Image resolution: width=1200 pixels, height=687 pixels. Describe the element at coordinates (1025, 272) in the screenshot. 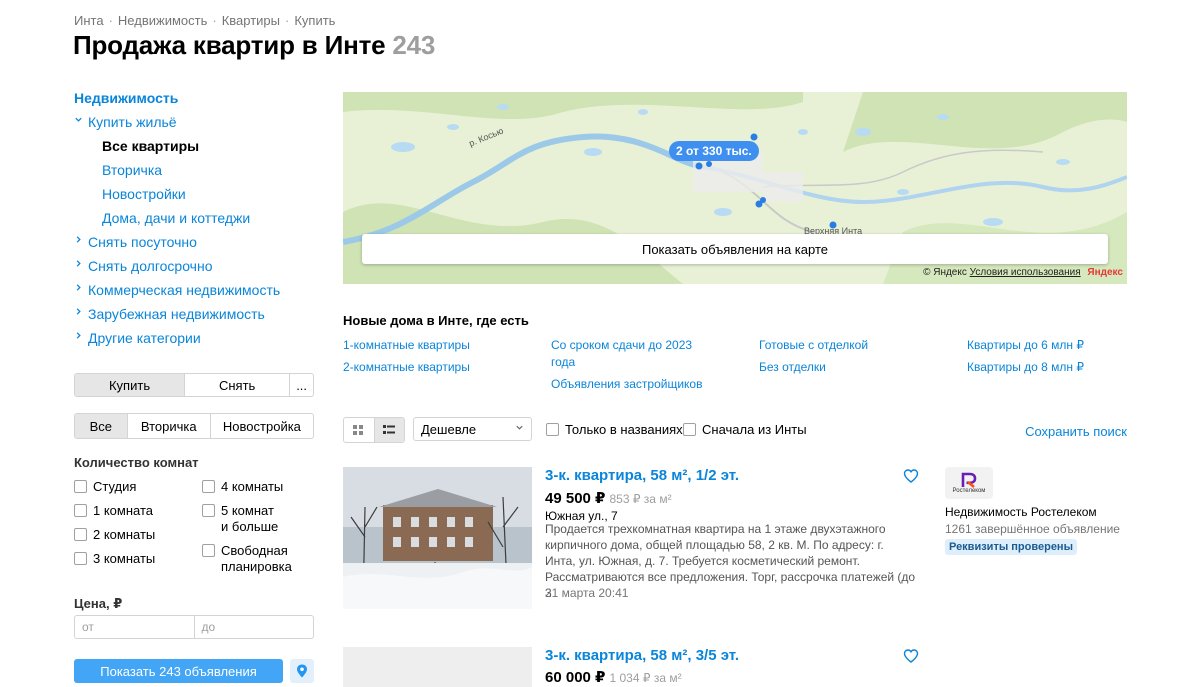

I see `map-terms-link: Условия использования` at that location.